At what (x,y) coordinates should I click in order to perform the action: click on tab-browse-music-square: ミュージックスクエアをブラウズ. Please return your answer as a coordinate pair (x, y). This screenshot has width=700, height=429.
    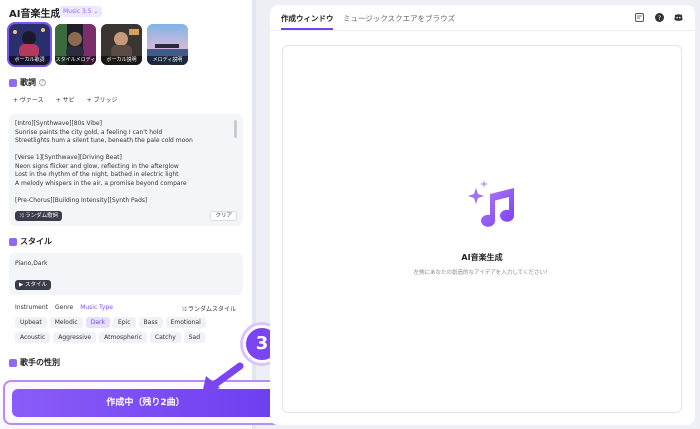
    Looking at the image, I should click on (399, 18).